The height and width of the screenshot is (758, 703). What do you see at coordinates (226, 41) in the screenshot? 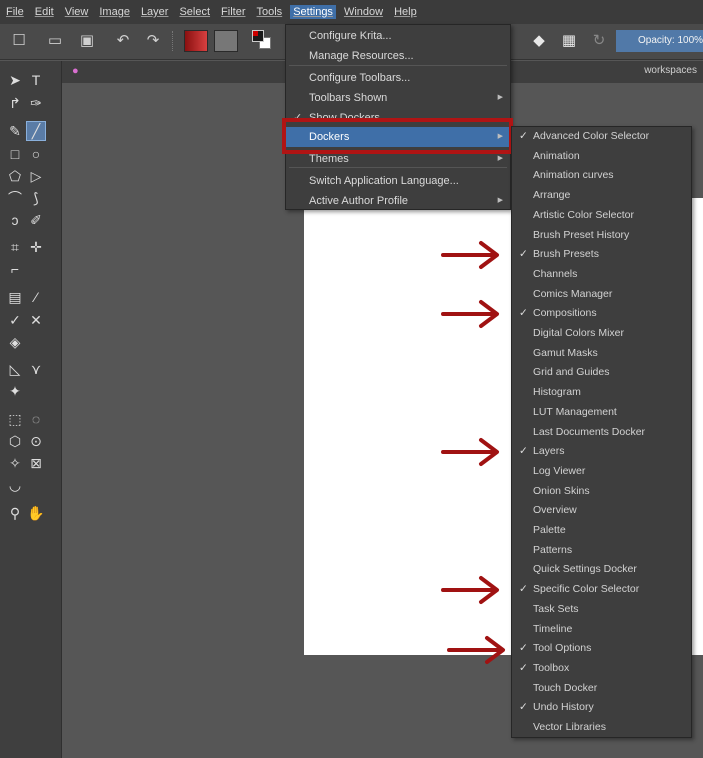
I see `pattern-swatch` at bounding box center [226, 41].